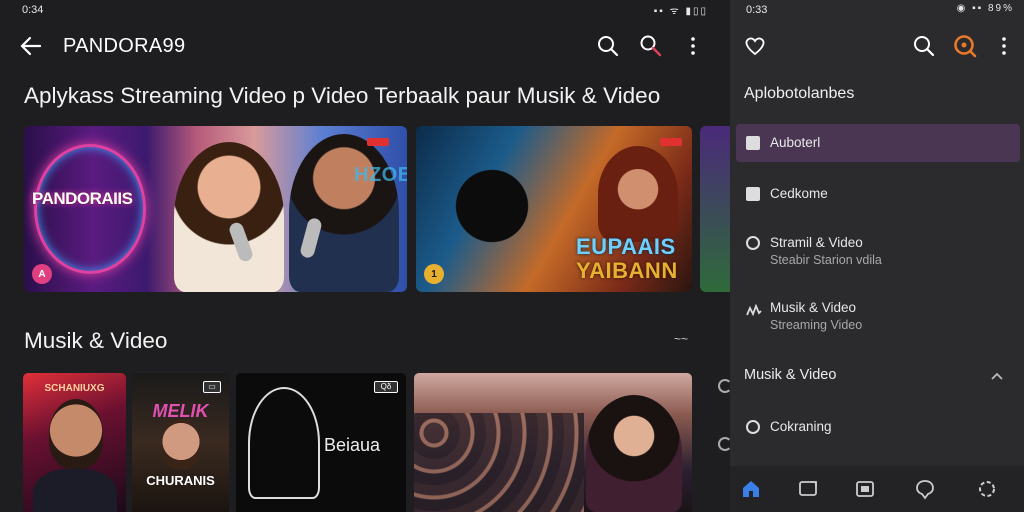 The width and height of the screenshot is (1024, 512). What do you see at coordinates (284, 443) in the screenshot?
I see `sketch-figure-image` at bounding box center [284, 443].